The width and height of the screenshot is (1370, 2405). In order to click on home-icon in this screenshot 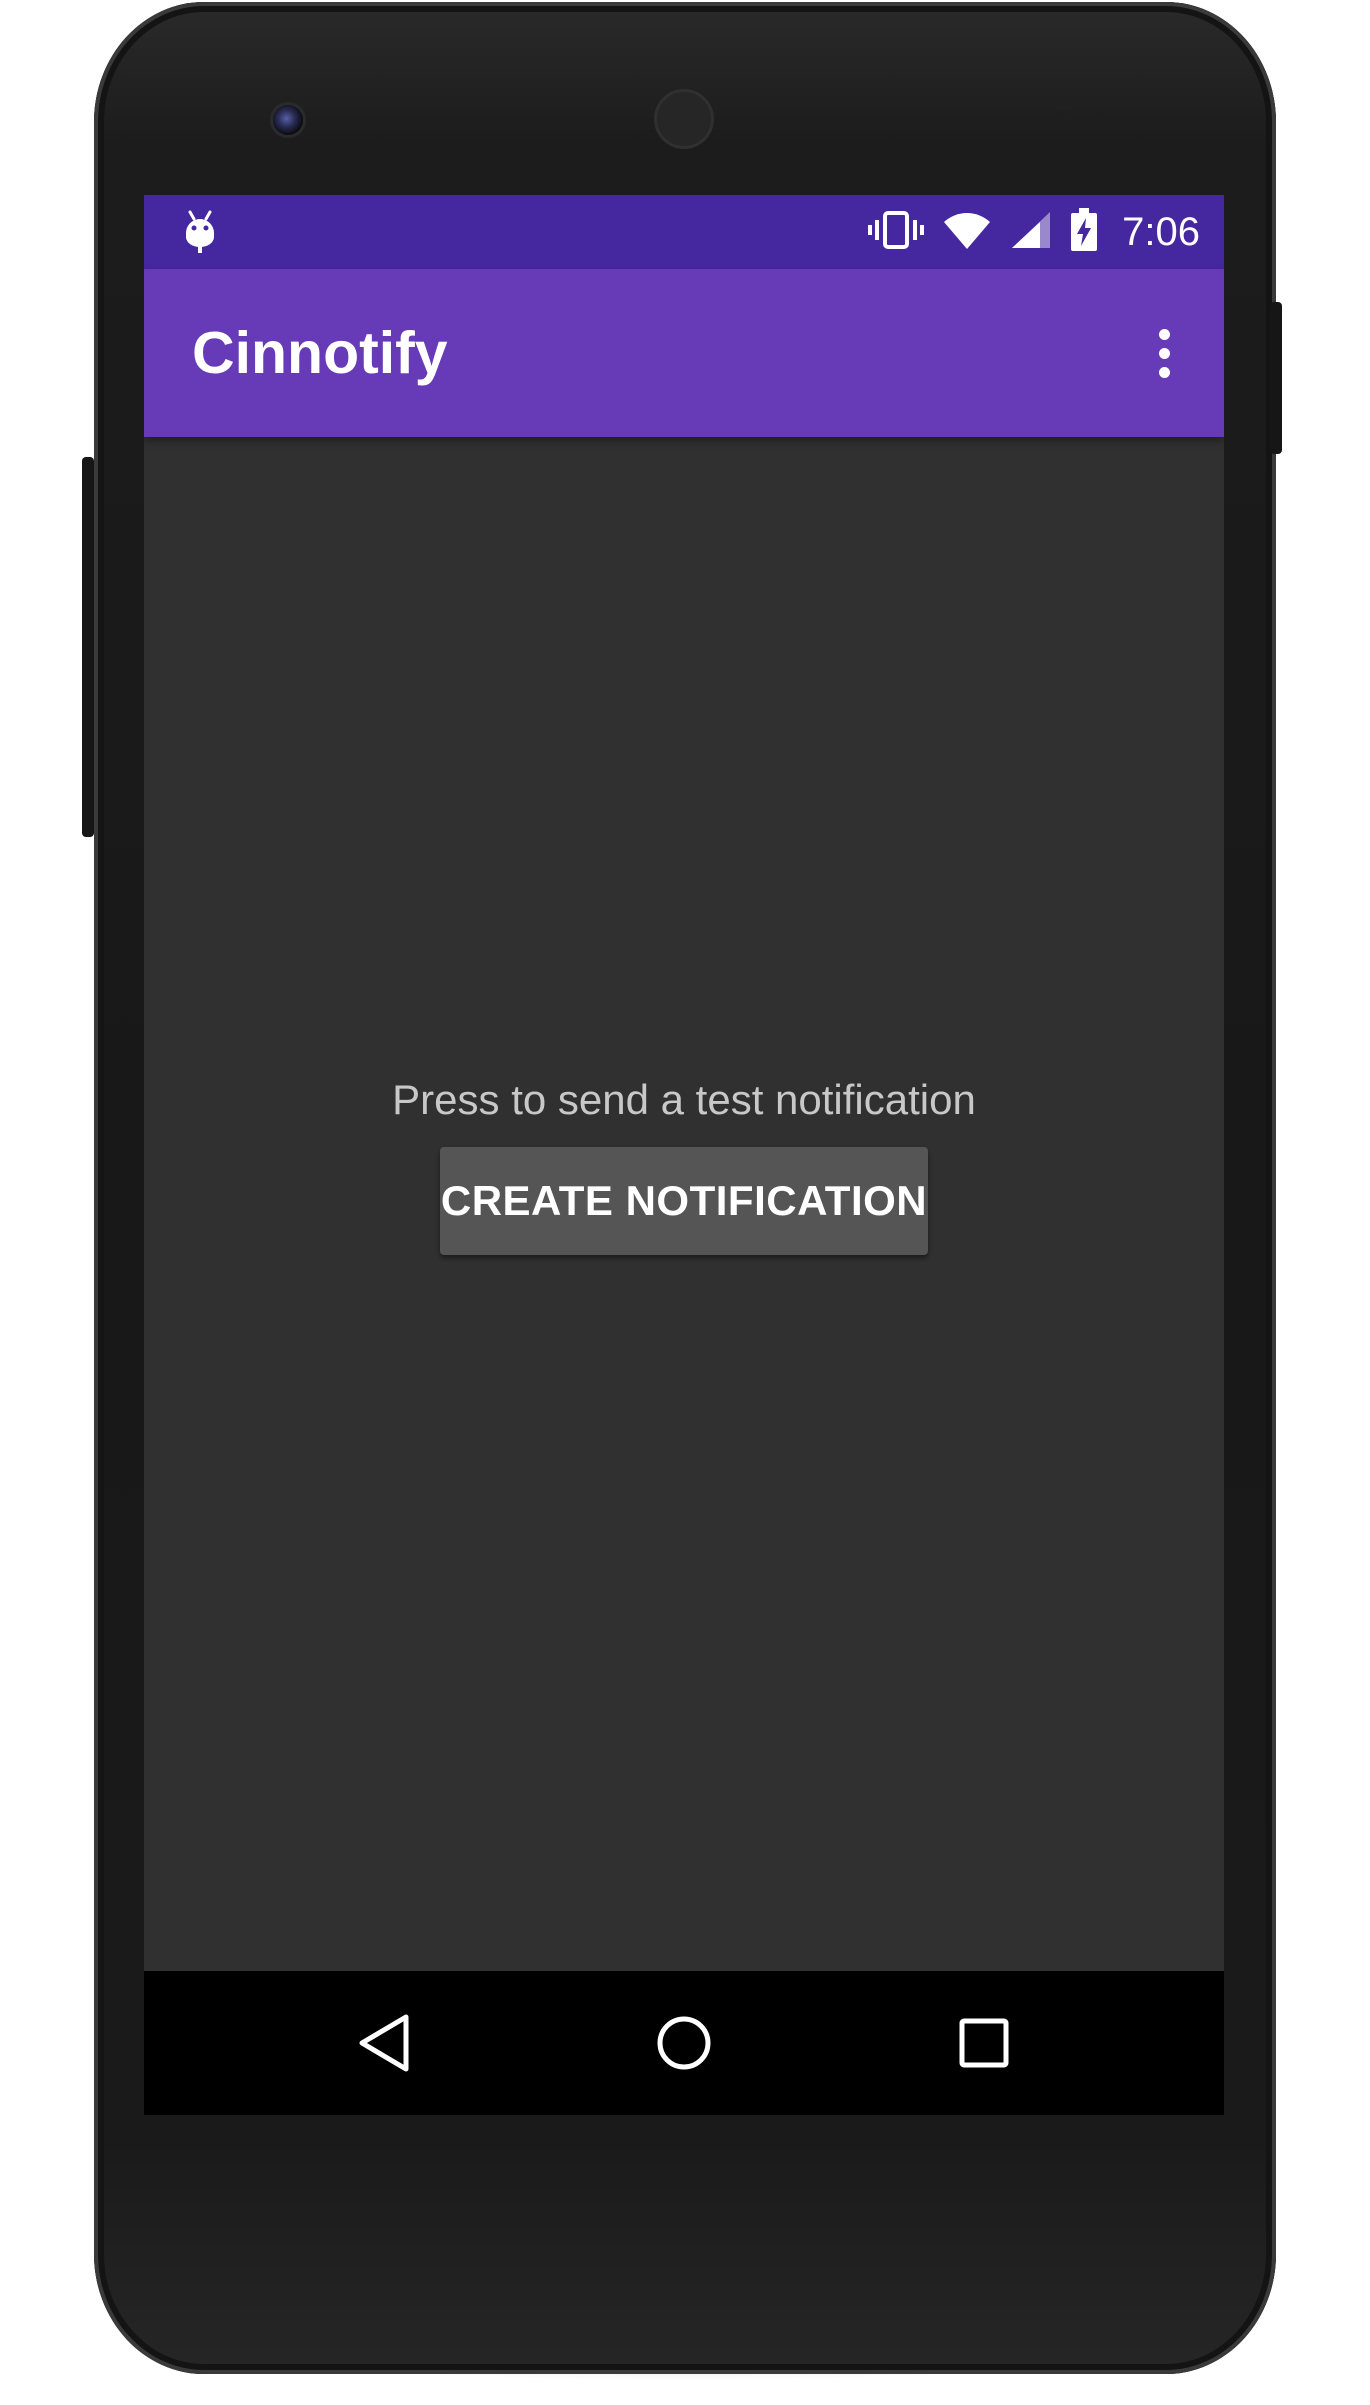, I will do `click(684, 2043)`.